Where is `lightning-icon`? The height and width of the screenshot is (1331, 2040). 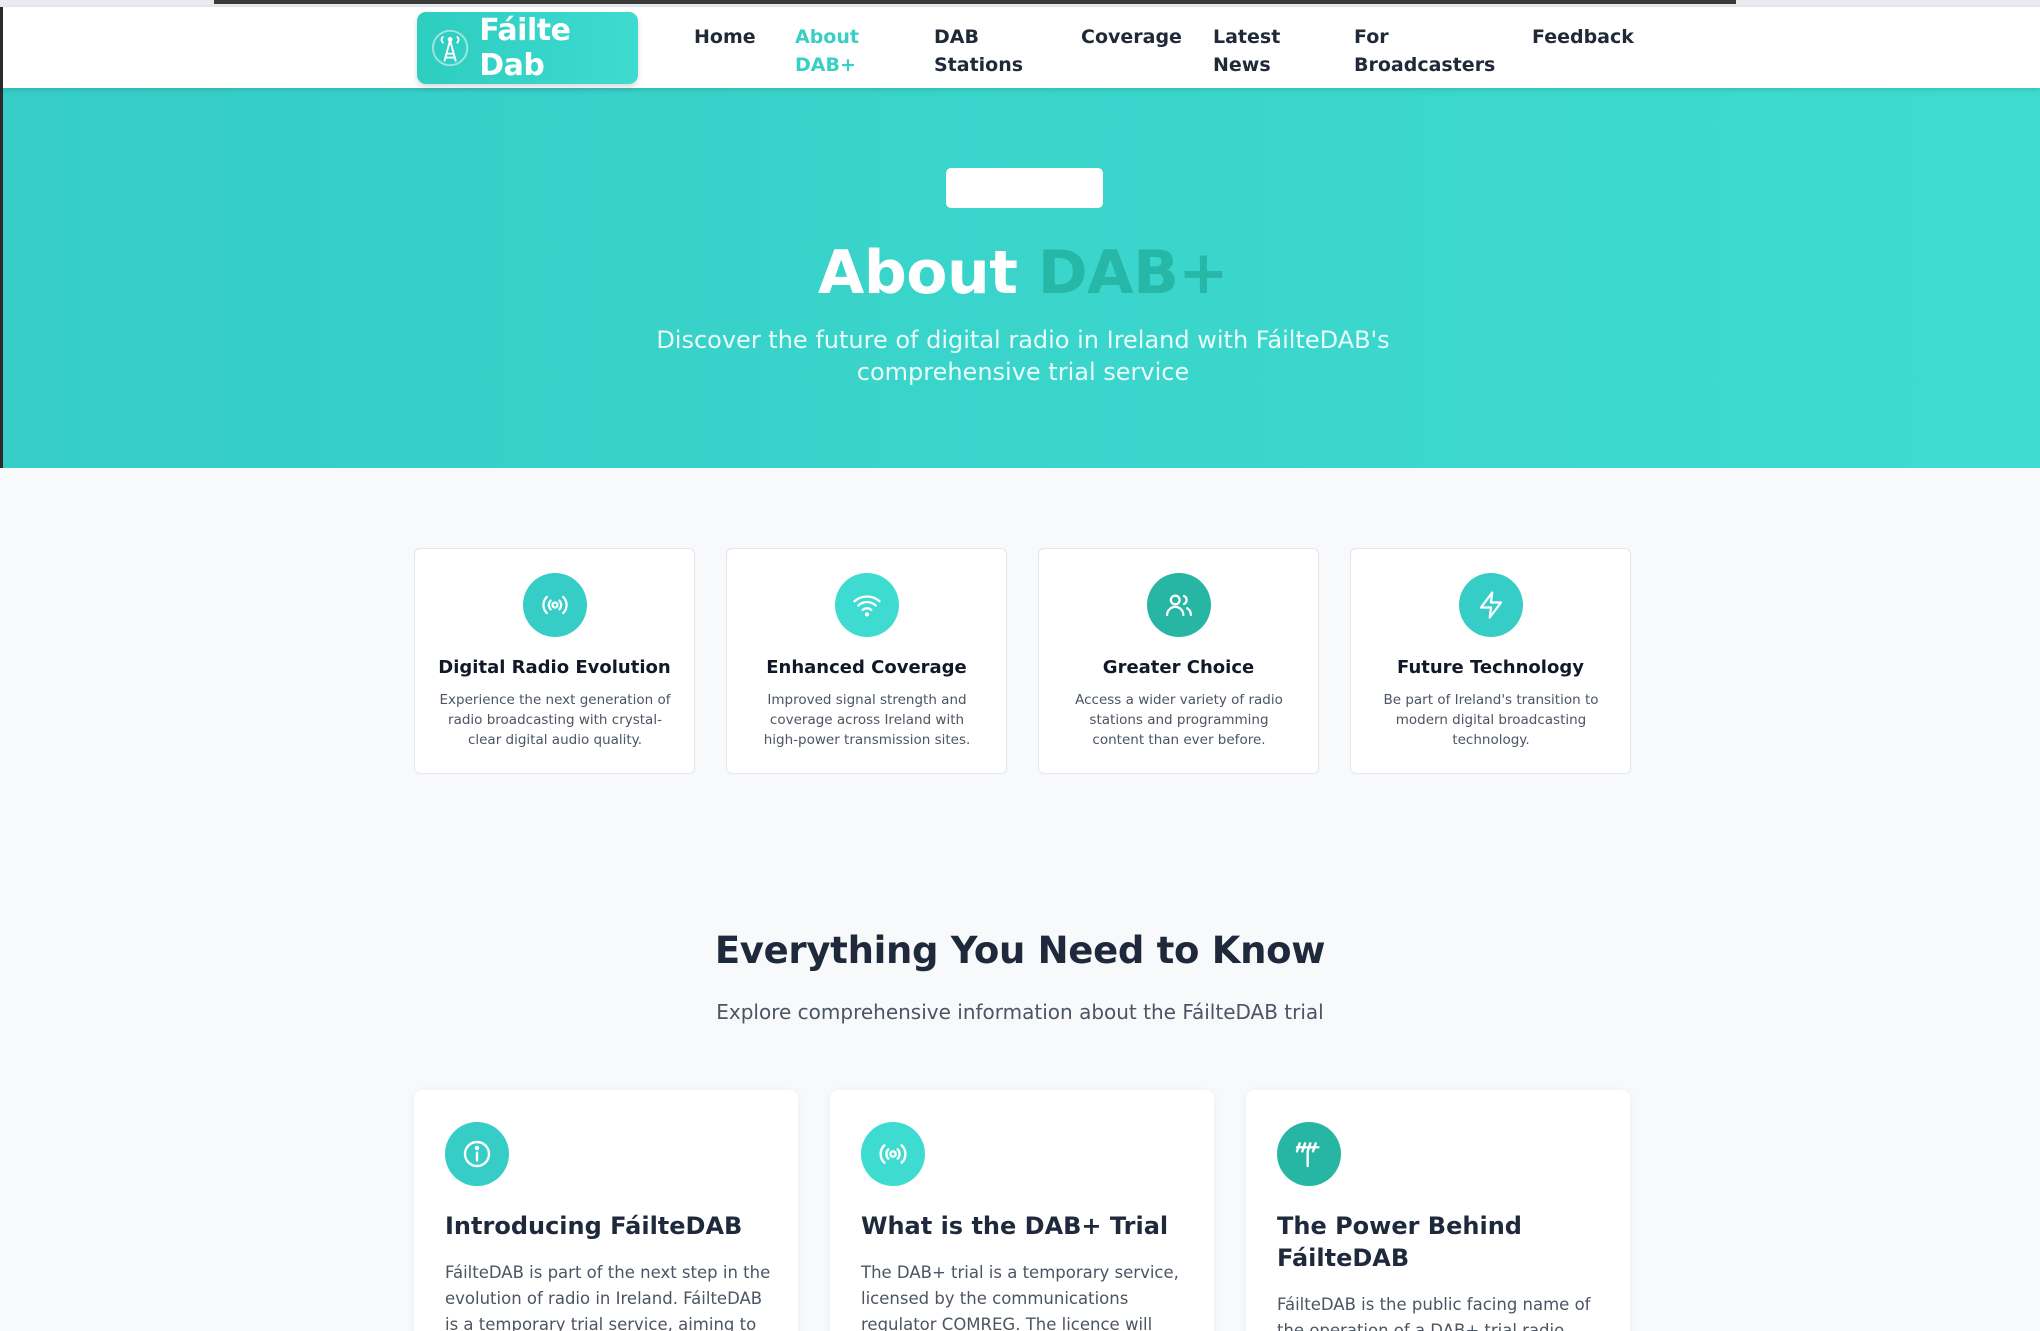
lightning-icon is located at coordinates (1491, 605).